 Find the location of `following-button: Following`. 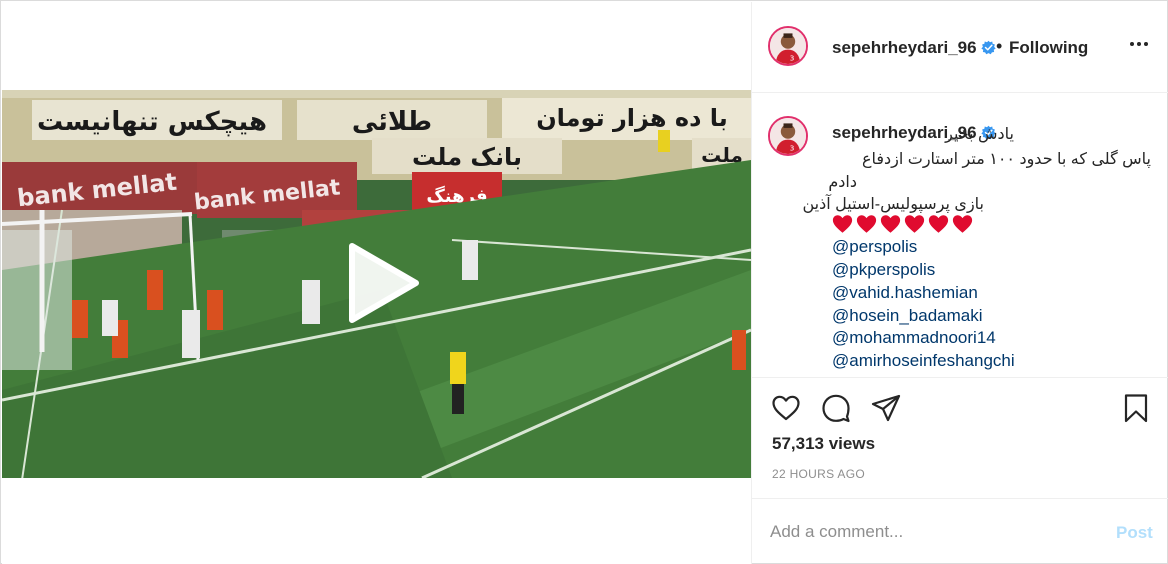

following-button: Following is located at coordinates (1048, 48).